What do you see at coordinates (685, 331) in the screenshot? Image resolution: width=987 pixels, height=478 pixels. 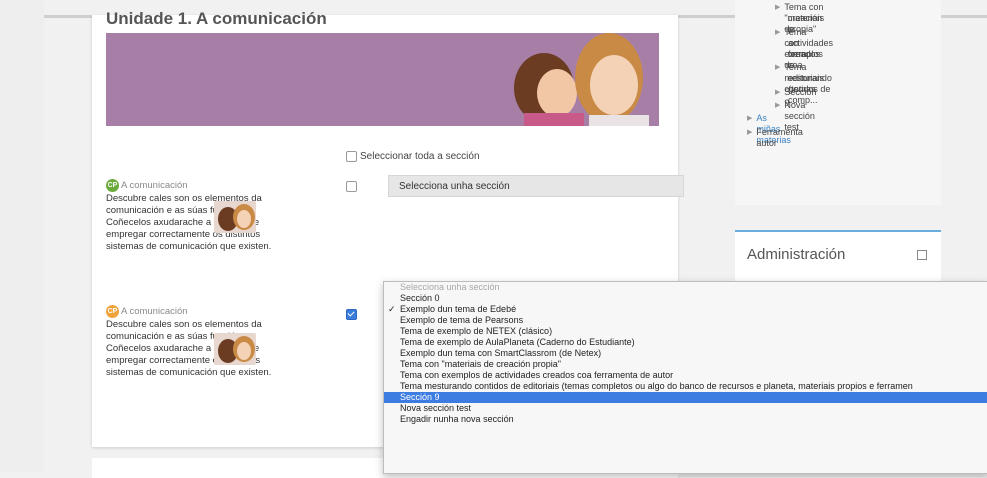 I see `dropdown-option: Tema de exemplo de NETEX (clásico)` at bounding box center [685, 331].